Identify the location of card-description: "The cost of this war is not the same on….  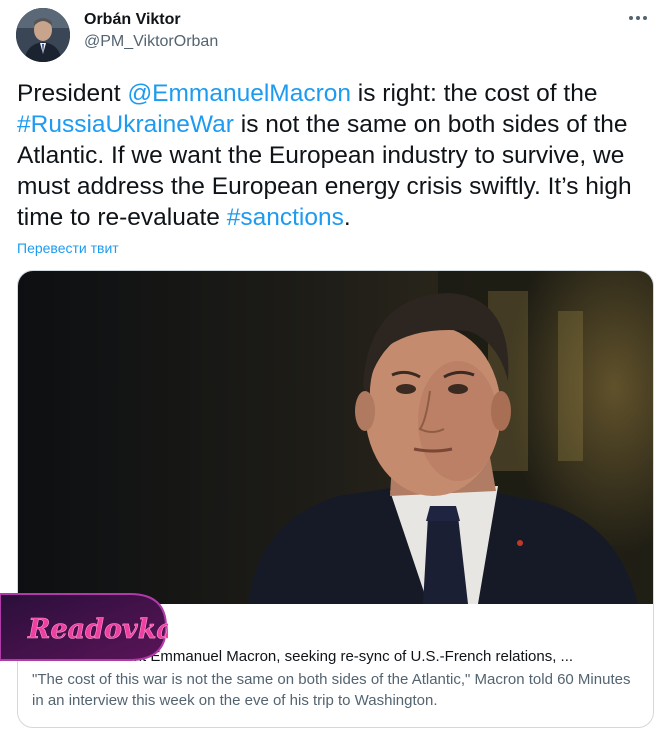
(331, 690).